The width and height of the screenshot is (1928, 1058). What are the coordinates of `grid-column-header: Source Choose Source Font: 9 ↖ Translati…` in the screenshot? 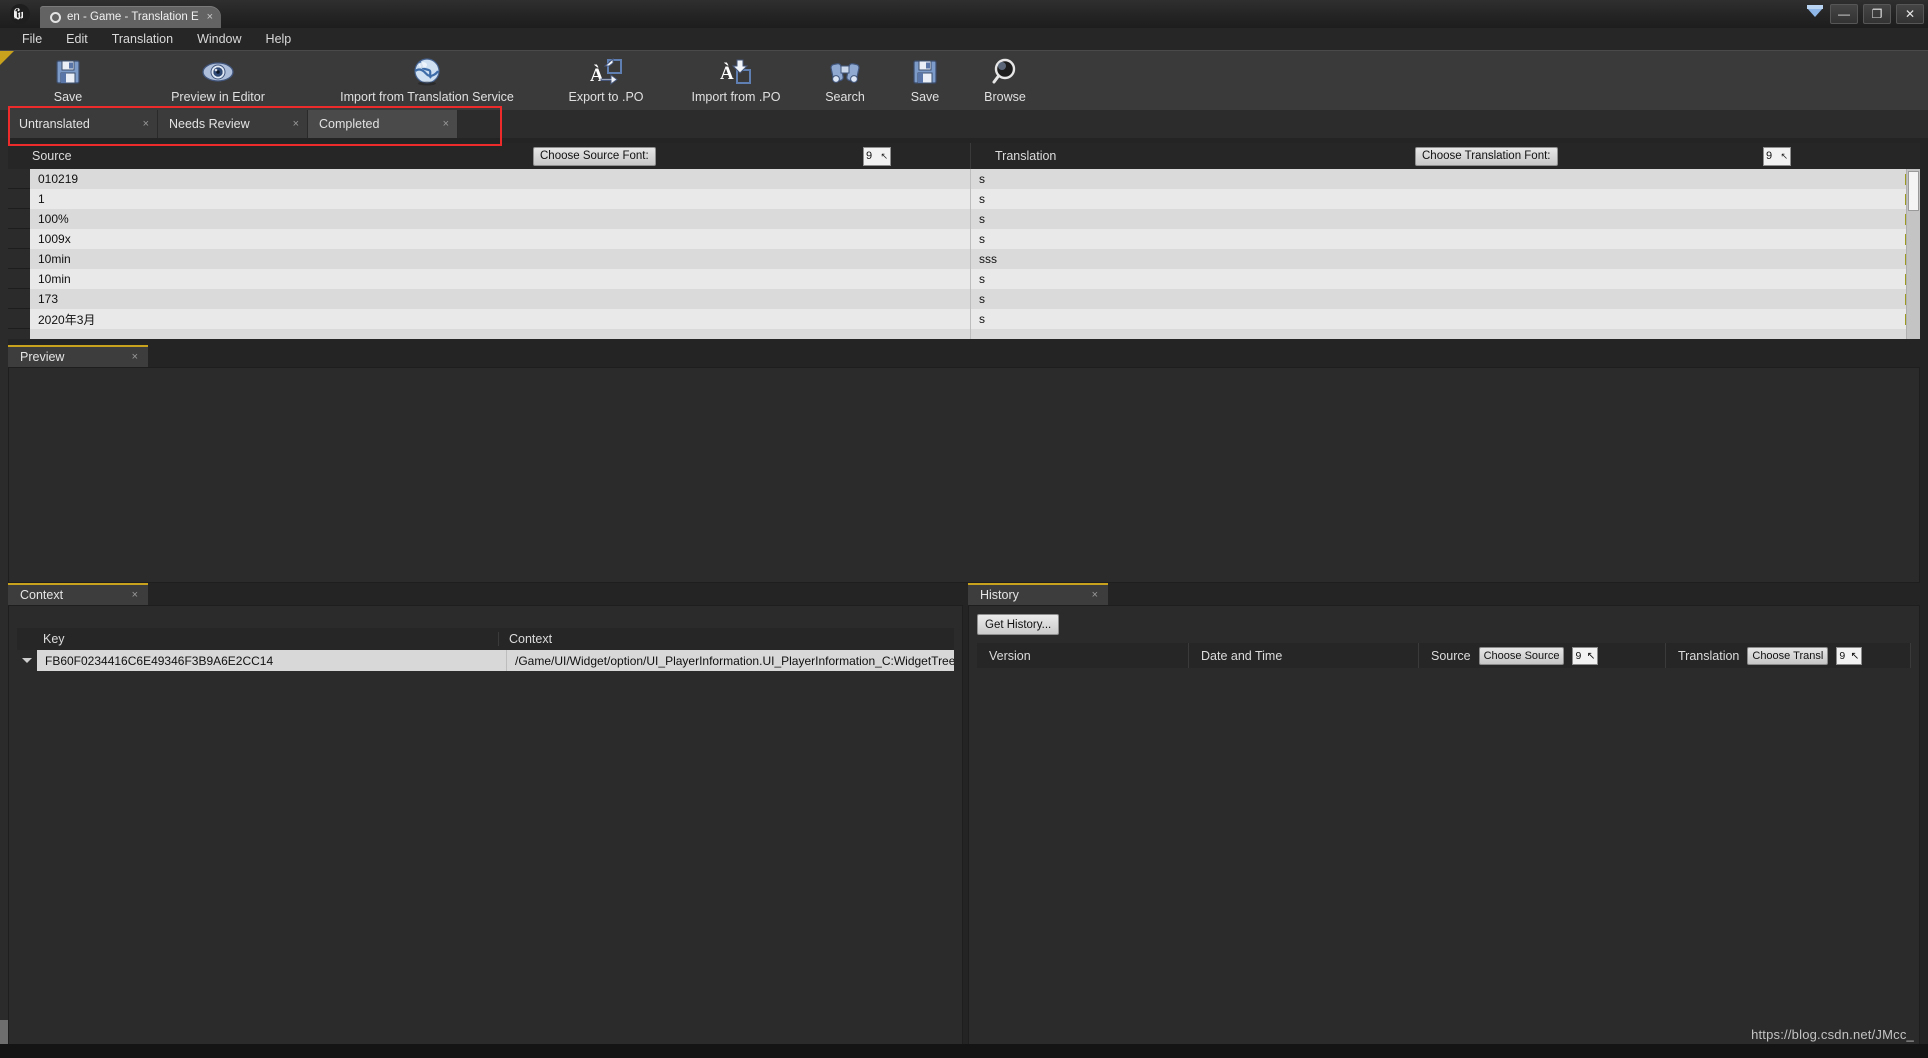 It's located at (964, 156).